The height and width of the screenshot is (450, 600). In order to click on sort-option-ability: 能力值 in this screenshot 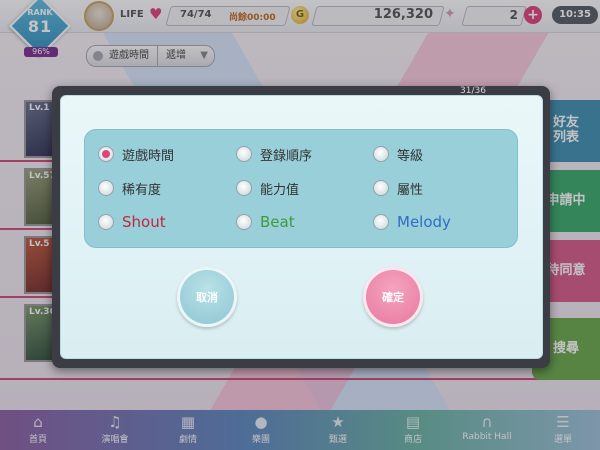, I will do `click(267, 188)`.